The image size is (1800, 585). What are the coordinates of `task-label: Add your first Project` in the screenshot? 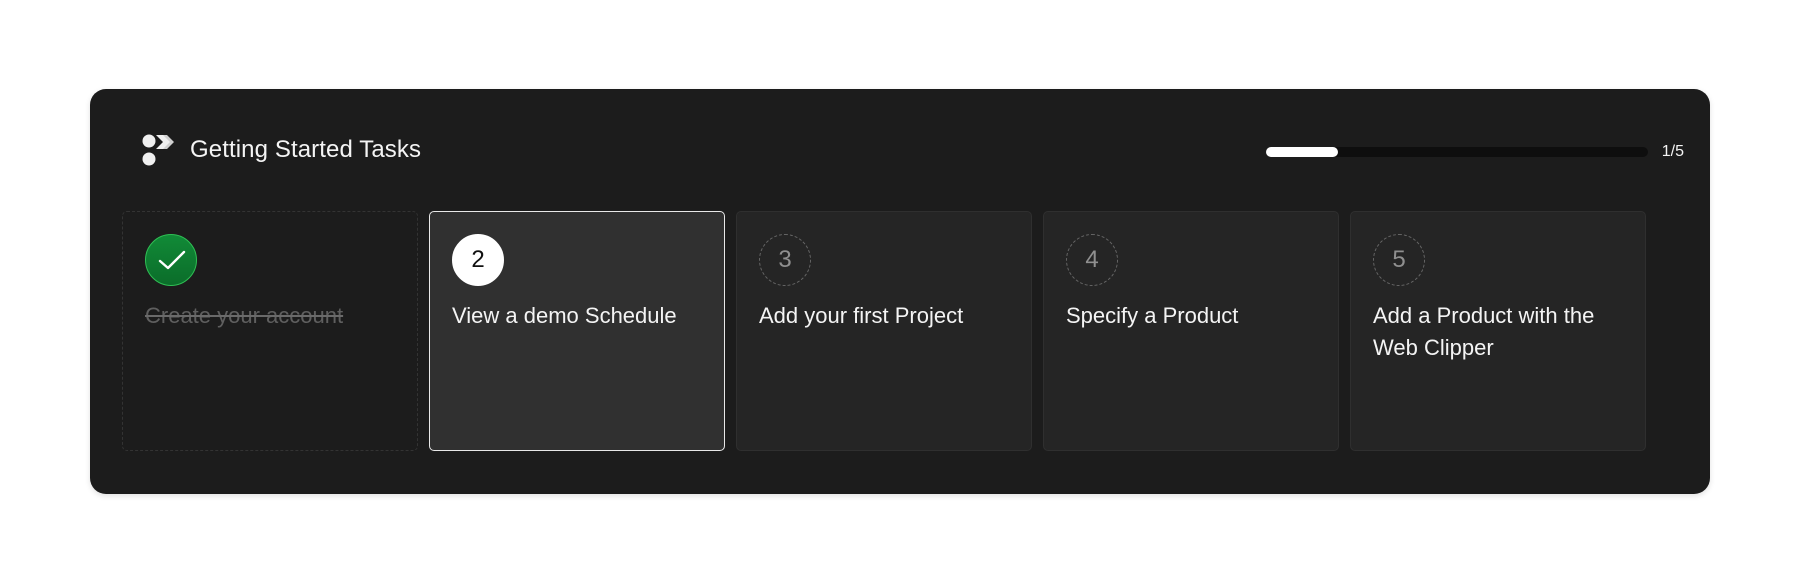 It's located at (861, 315).